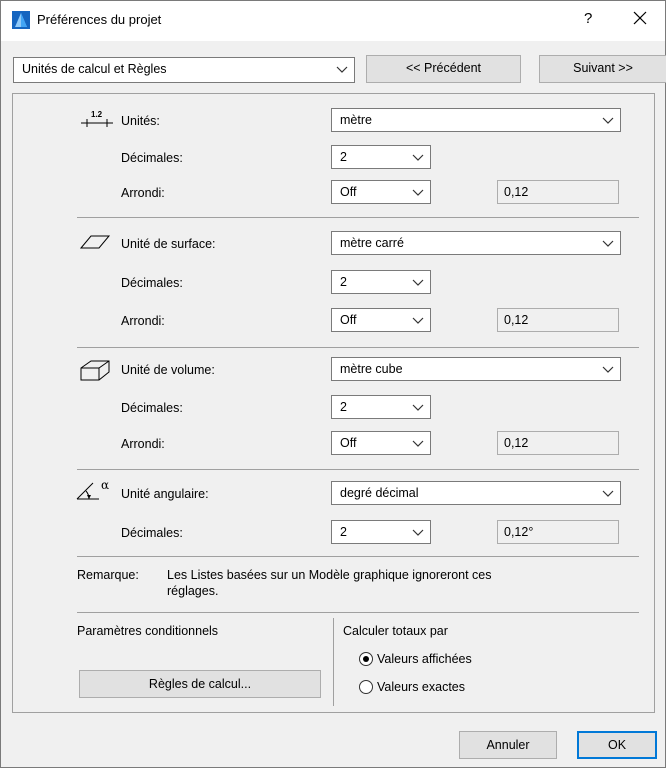 This screenshot has width=666, height=768. Describe the element at coordinates (152, 533) in the screenshot. I see `angle-decimals-label: Décimales:` at that location.